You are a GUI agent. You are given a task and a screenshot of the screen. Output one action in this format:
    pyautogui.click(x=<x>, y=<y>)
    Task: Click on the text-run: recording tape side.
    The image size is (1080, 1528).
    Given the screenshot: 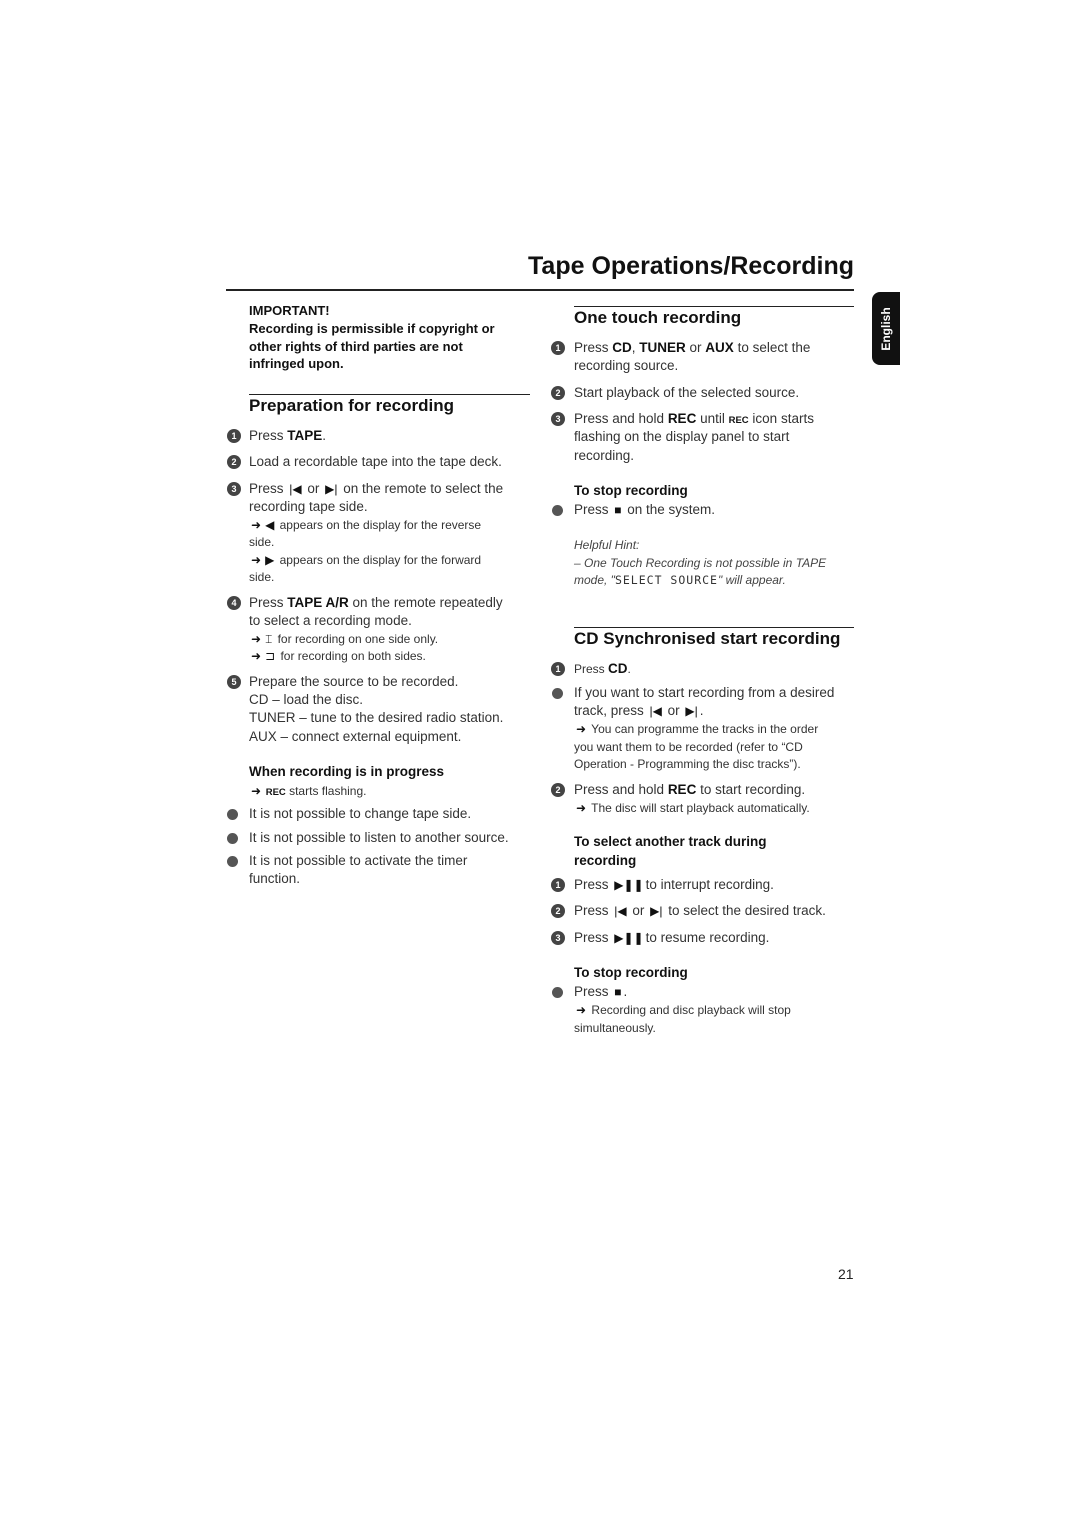 What is the action you would take?
    pyautogui.click(x=308, y=506)
    